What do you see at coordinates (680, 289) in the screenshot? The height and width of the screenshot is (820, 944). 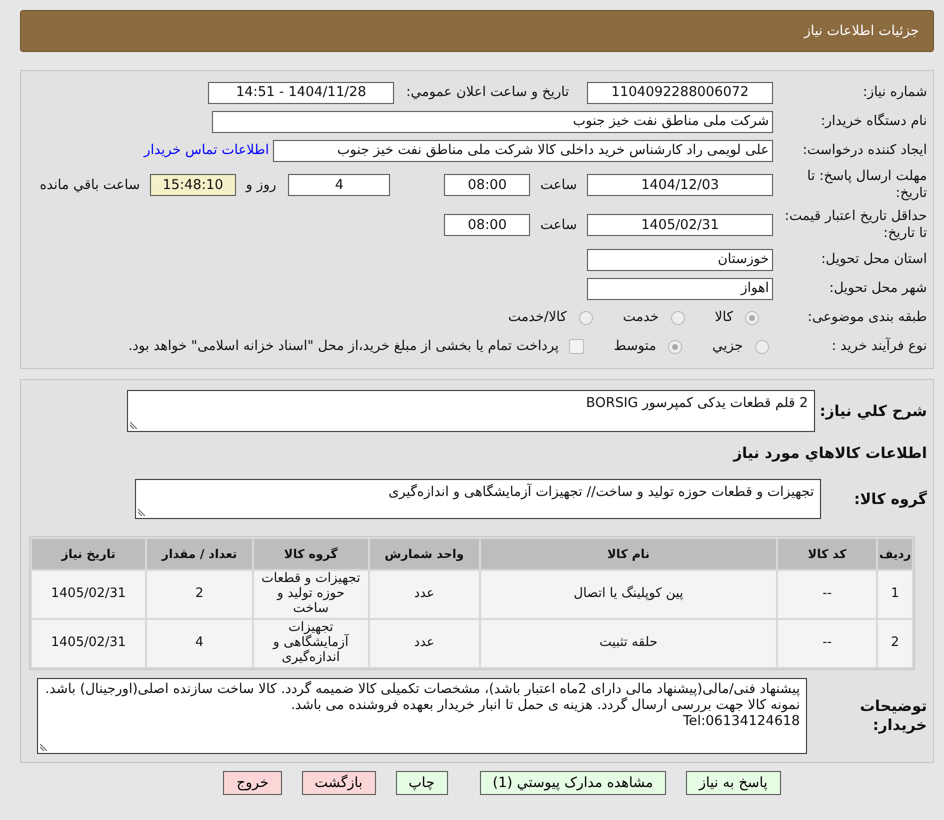 I see `city-field: اهواز` at bounding box center [680, 289].